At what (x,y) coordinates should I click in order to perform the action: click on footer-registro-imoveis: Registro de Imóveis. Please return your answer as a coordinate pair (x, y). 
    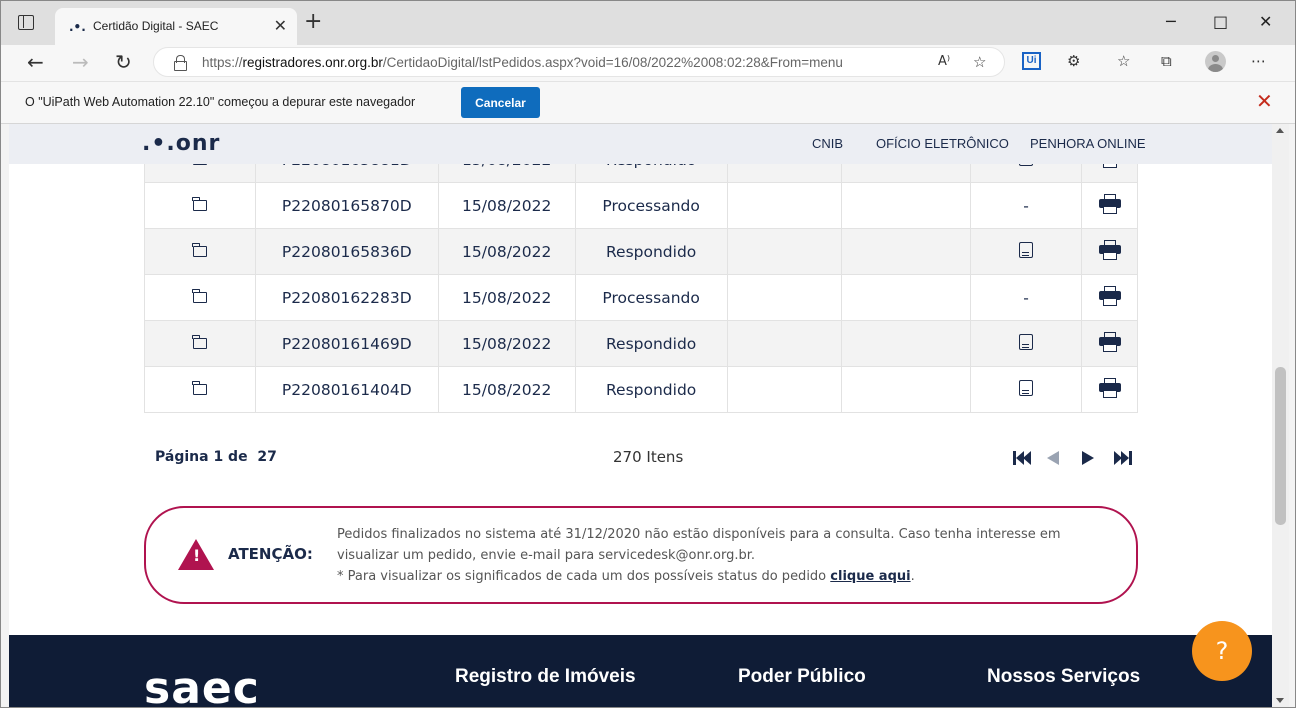
    Looking at the image, I should click on (545, 677).